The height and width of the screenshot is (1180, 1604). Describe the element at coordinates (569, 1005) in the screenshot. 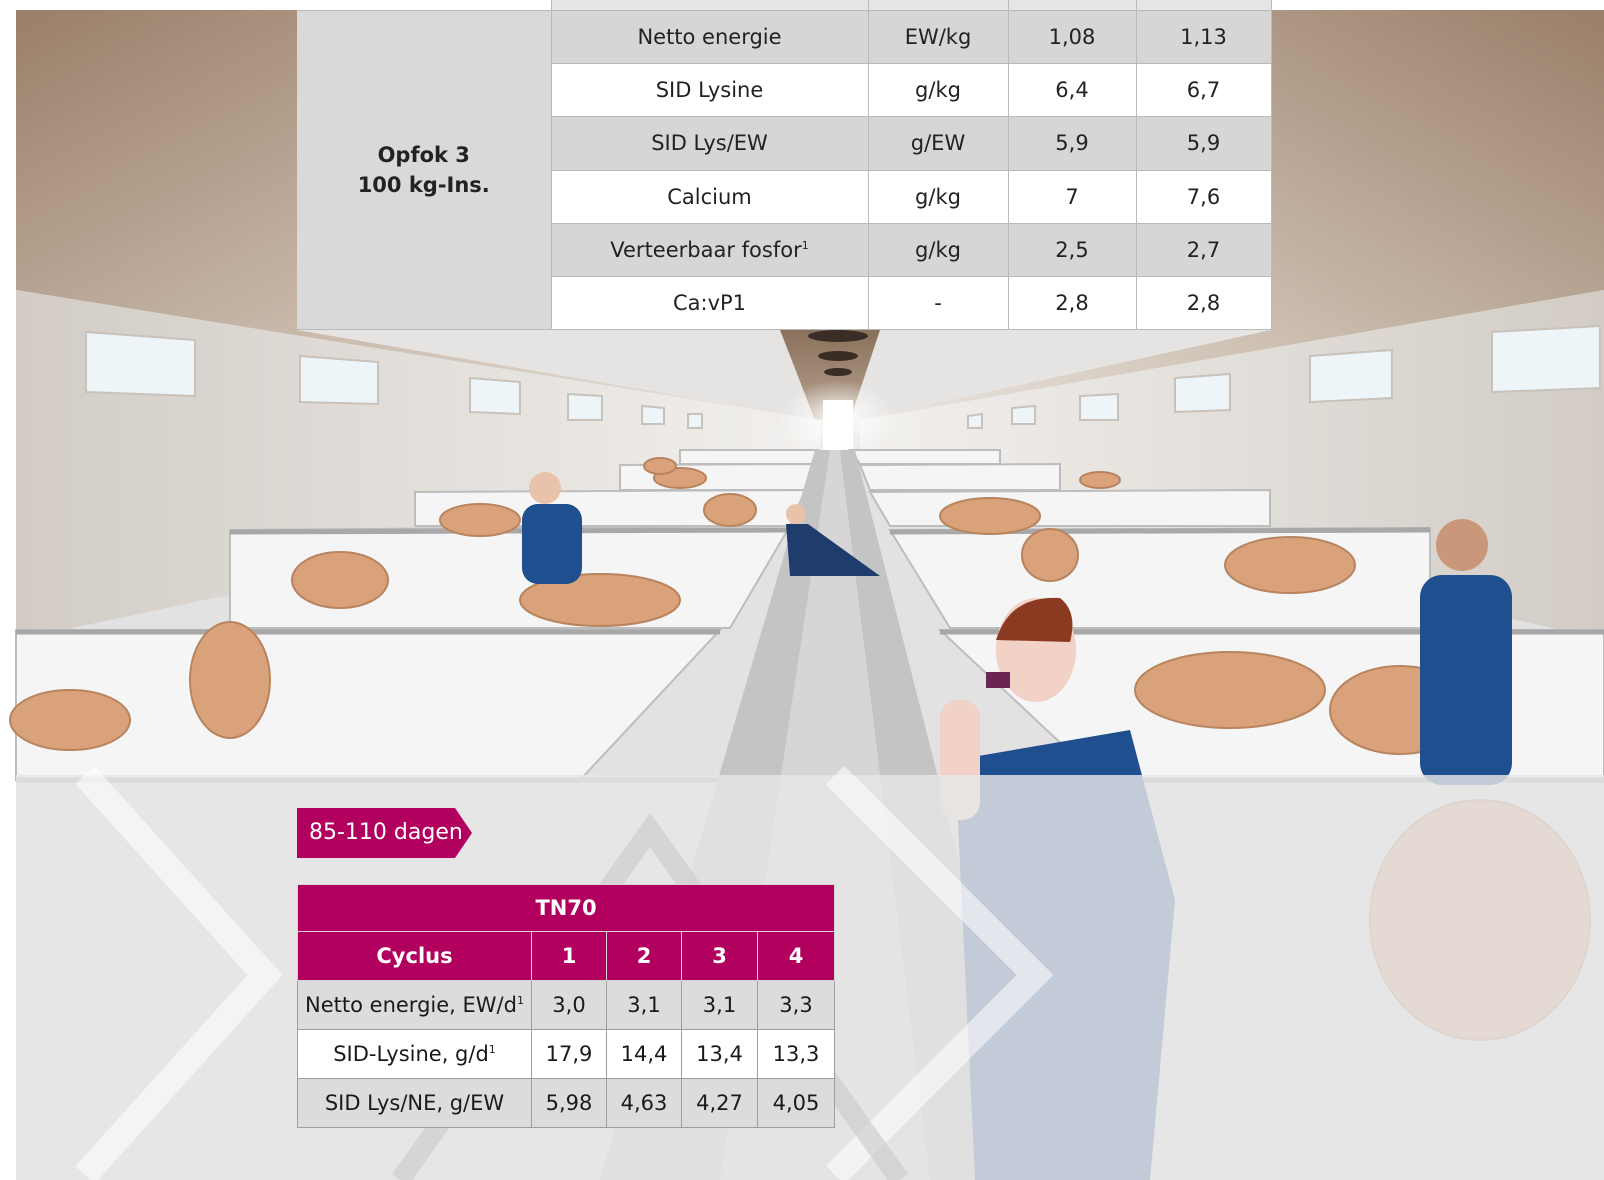

I see `value-cell: 3,0` at that location.